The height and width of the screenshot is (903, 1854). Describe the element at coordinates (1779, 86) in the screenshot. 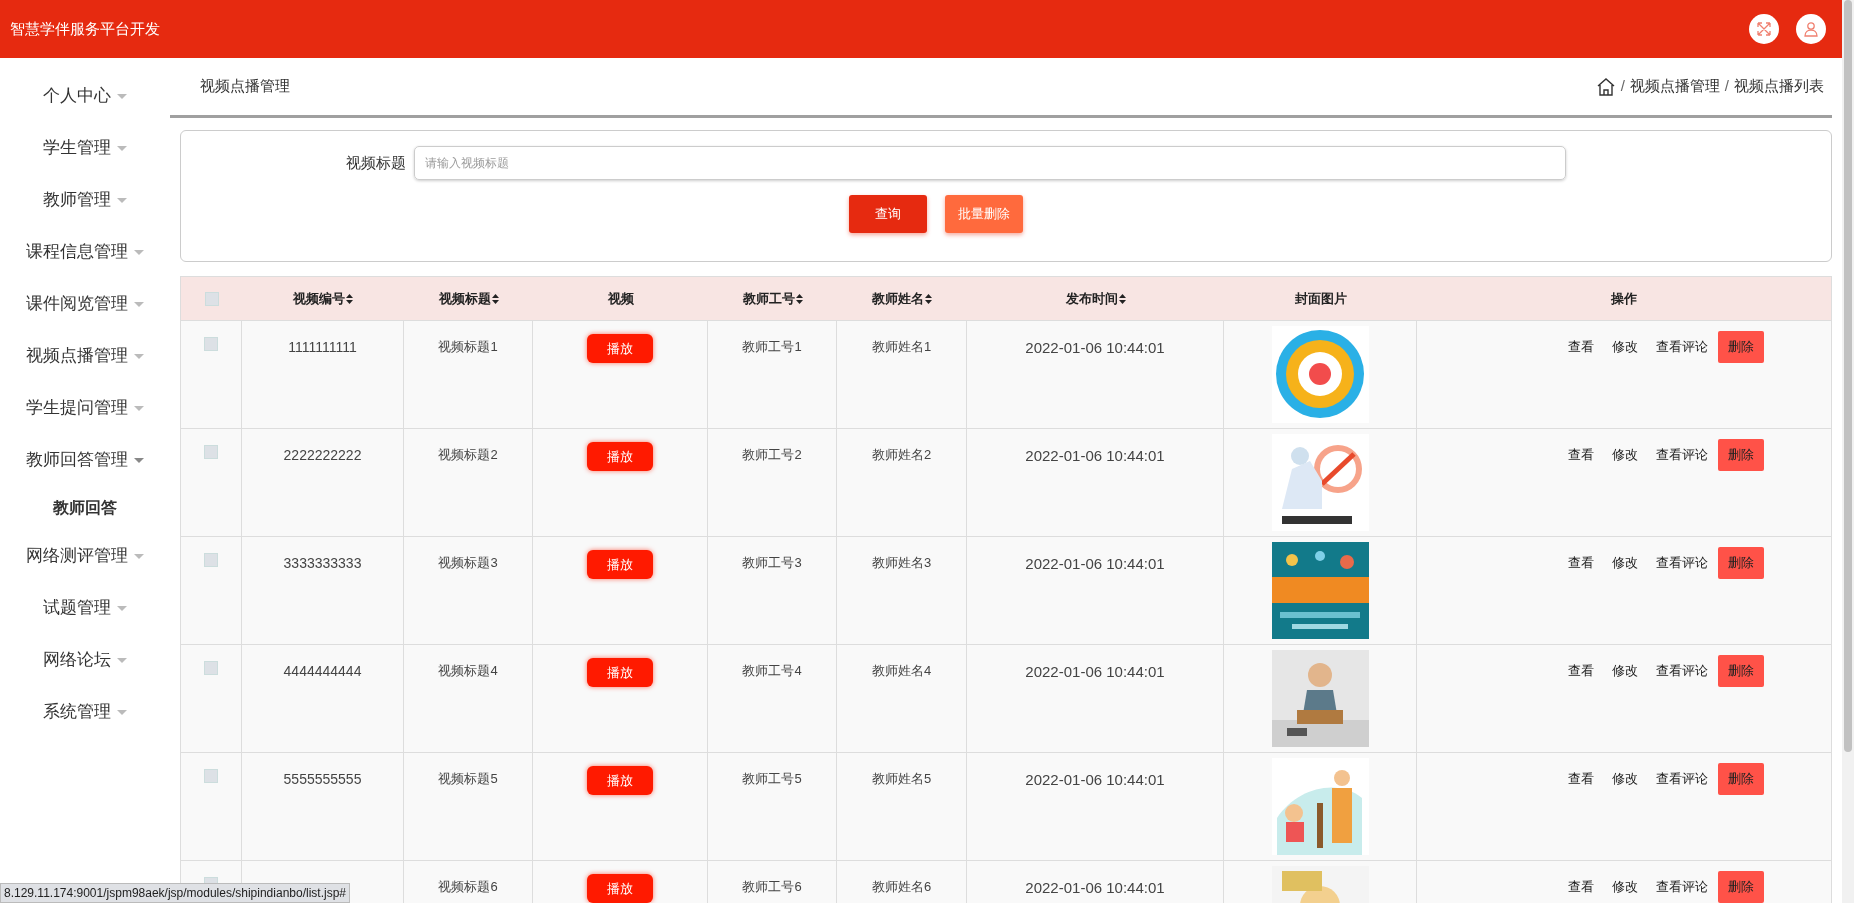

I see `breadcrumb-link: 视频点播列表` at that location.